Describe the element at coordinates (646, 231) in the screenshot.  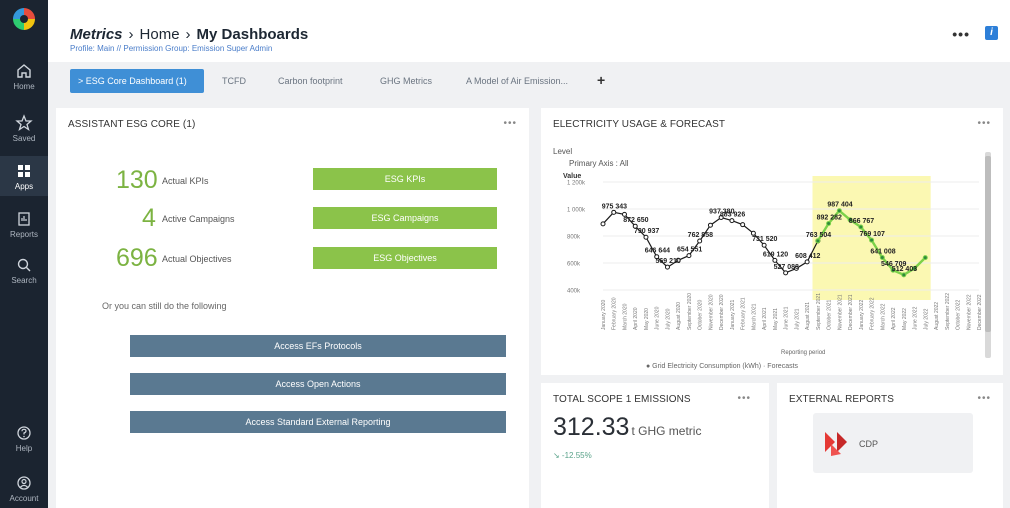
I see `data-label: 790 937` at that location.